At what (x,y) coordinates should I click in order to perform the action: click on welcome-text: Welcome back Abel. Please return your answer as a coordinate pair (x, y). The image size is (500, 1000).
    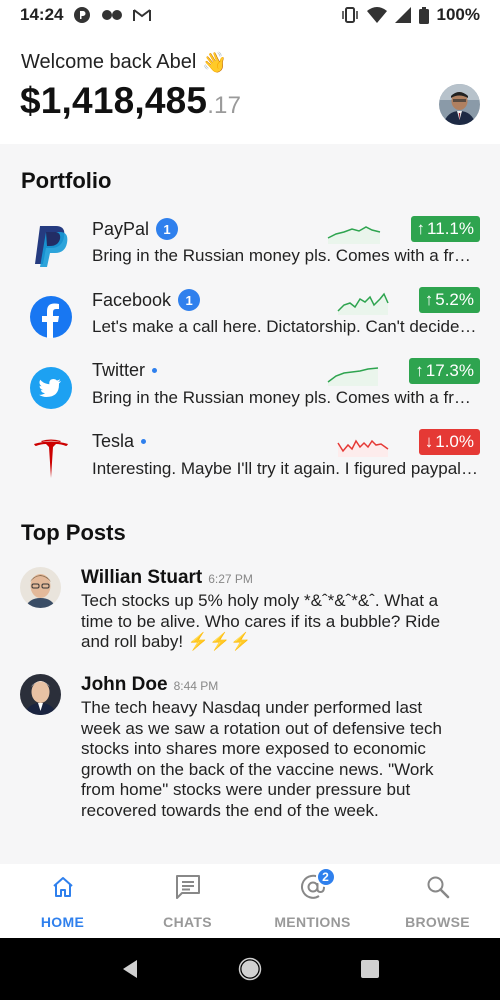
    Looking at the image, I should click on (109, 62).